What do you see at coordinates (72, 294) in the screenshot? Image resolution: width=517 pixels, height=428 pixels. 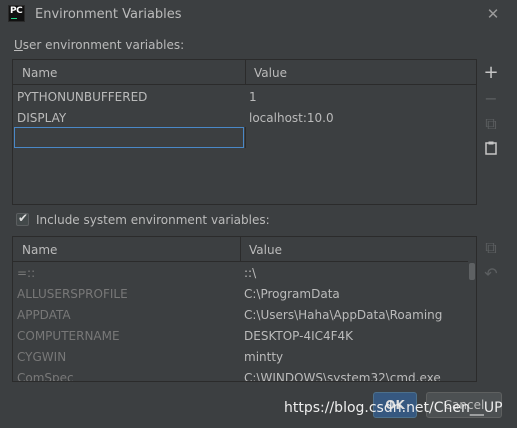 I see `sys-var-name: ALLUSERSPROFILE` at bounding box center [72, 294].